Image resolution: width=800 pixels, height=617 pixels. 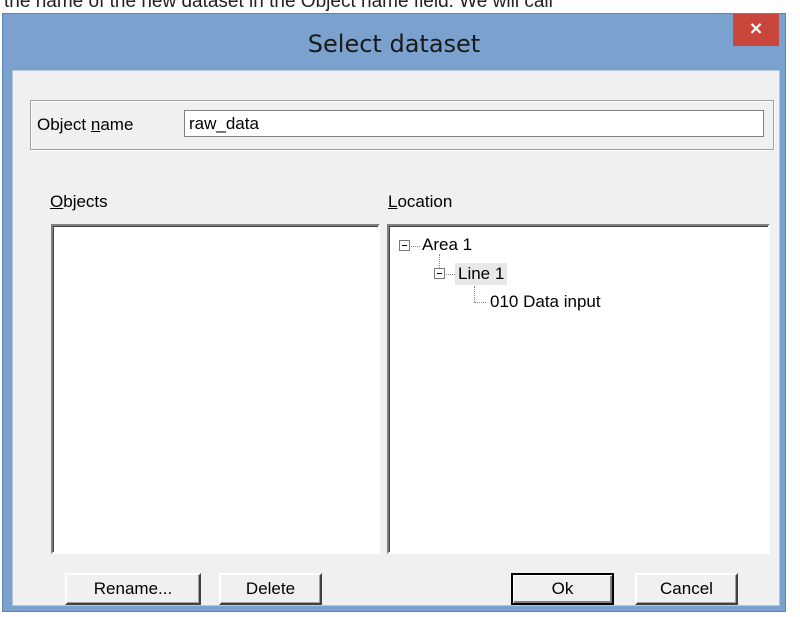 I want to click on tree-connector-h2, so click(x=450, y=274).